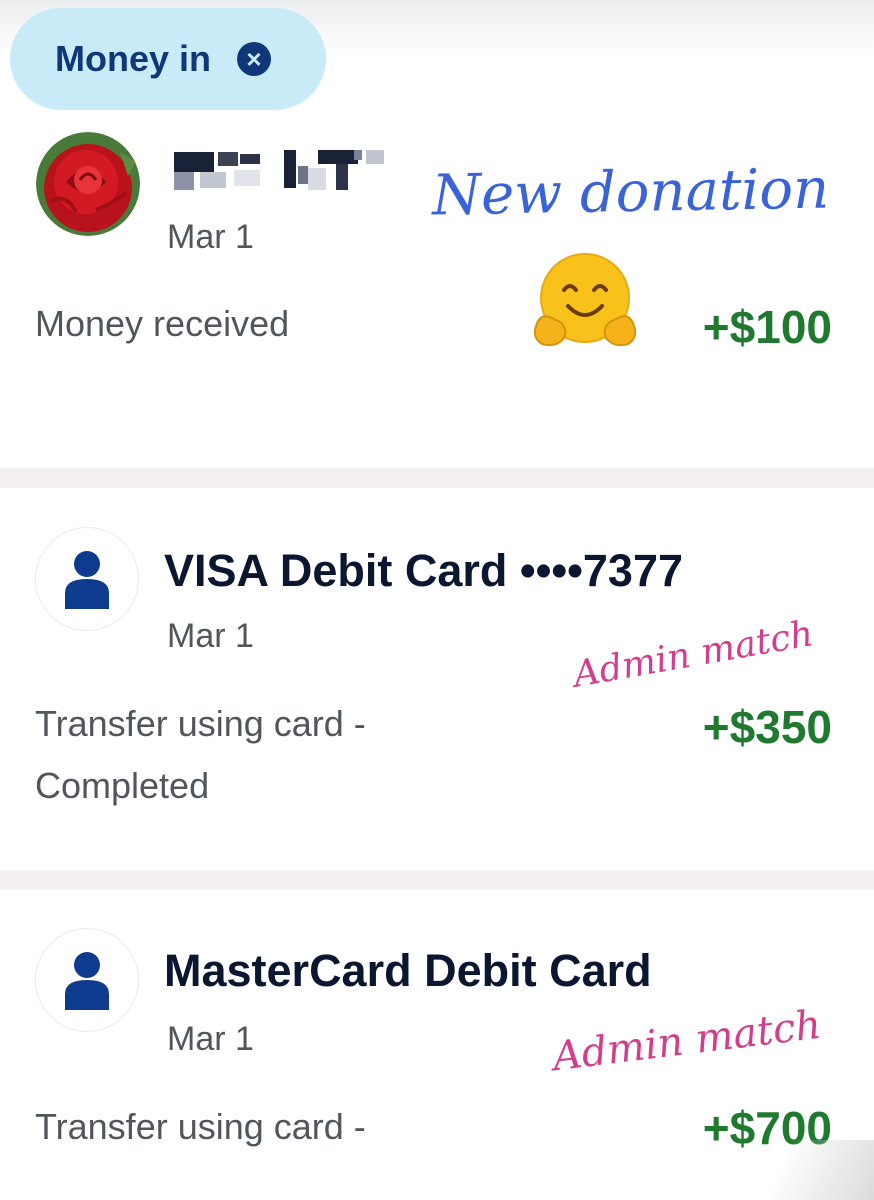 The width and height of the screenshot is (874, 1200). What do you see at coordinates (254, 59) in the screenshot?
I see `close-circle-icon: ×` at bounding box center [254, 59].